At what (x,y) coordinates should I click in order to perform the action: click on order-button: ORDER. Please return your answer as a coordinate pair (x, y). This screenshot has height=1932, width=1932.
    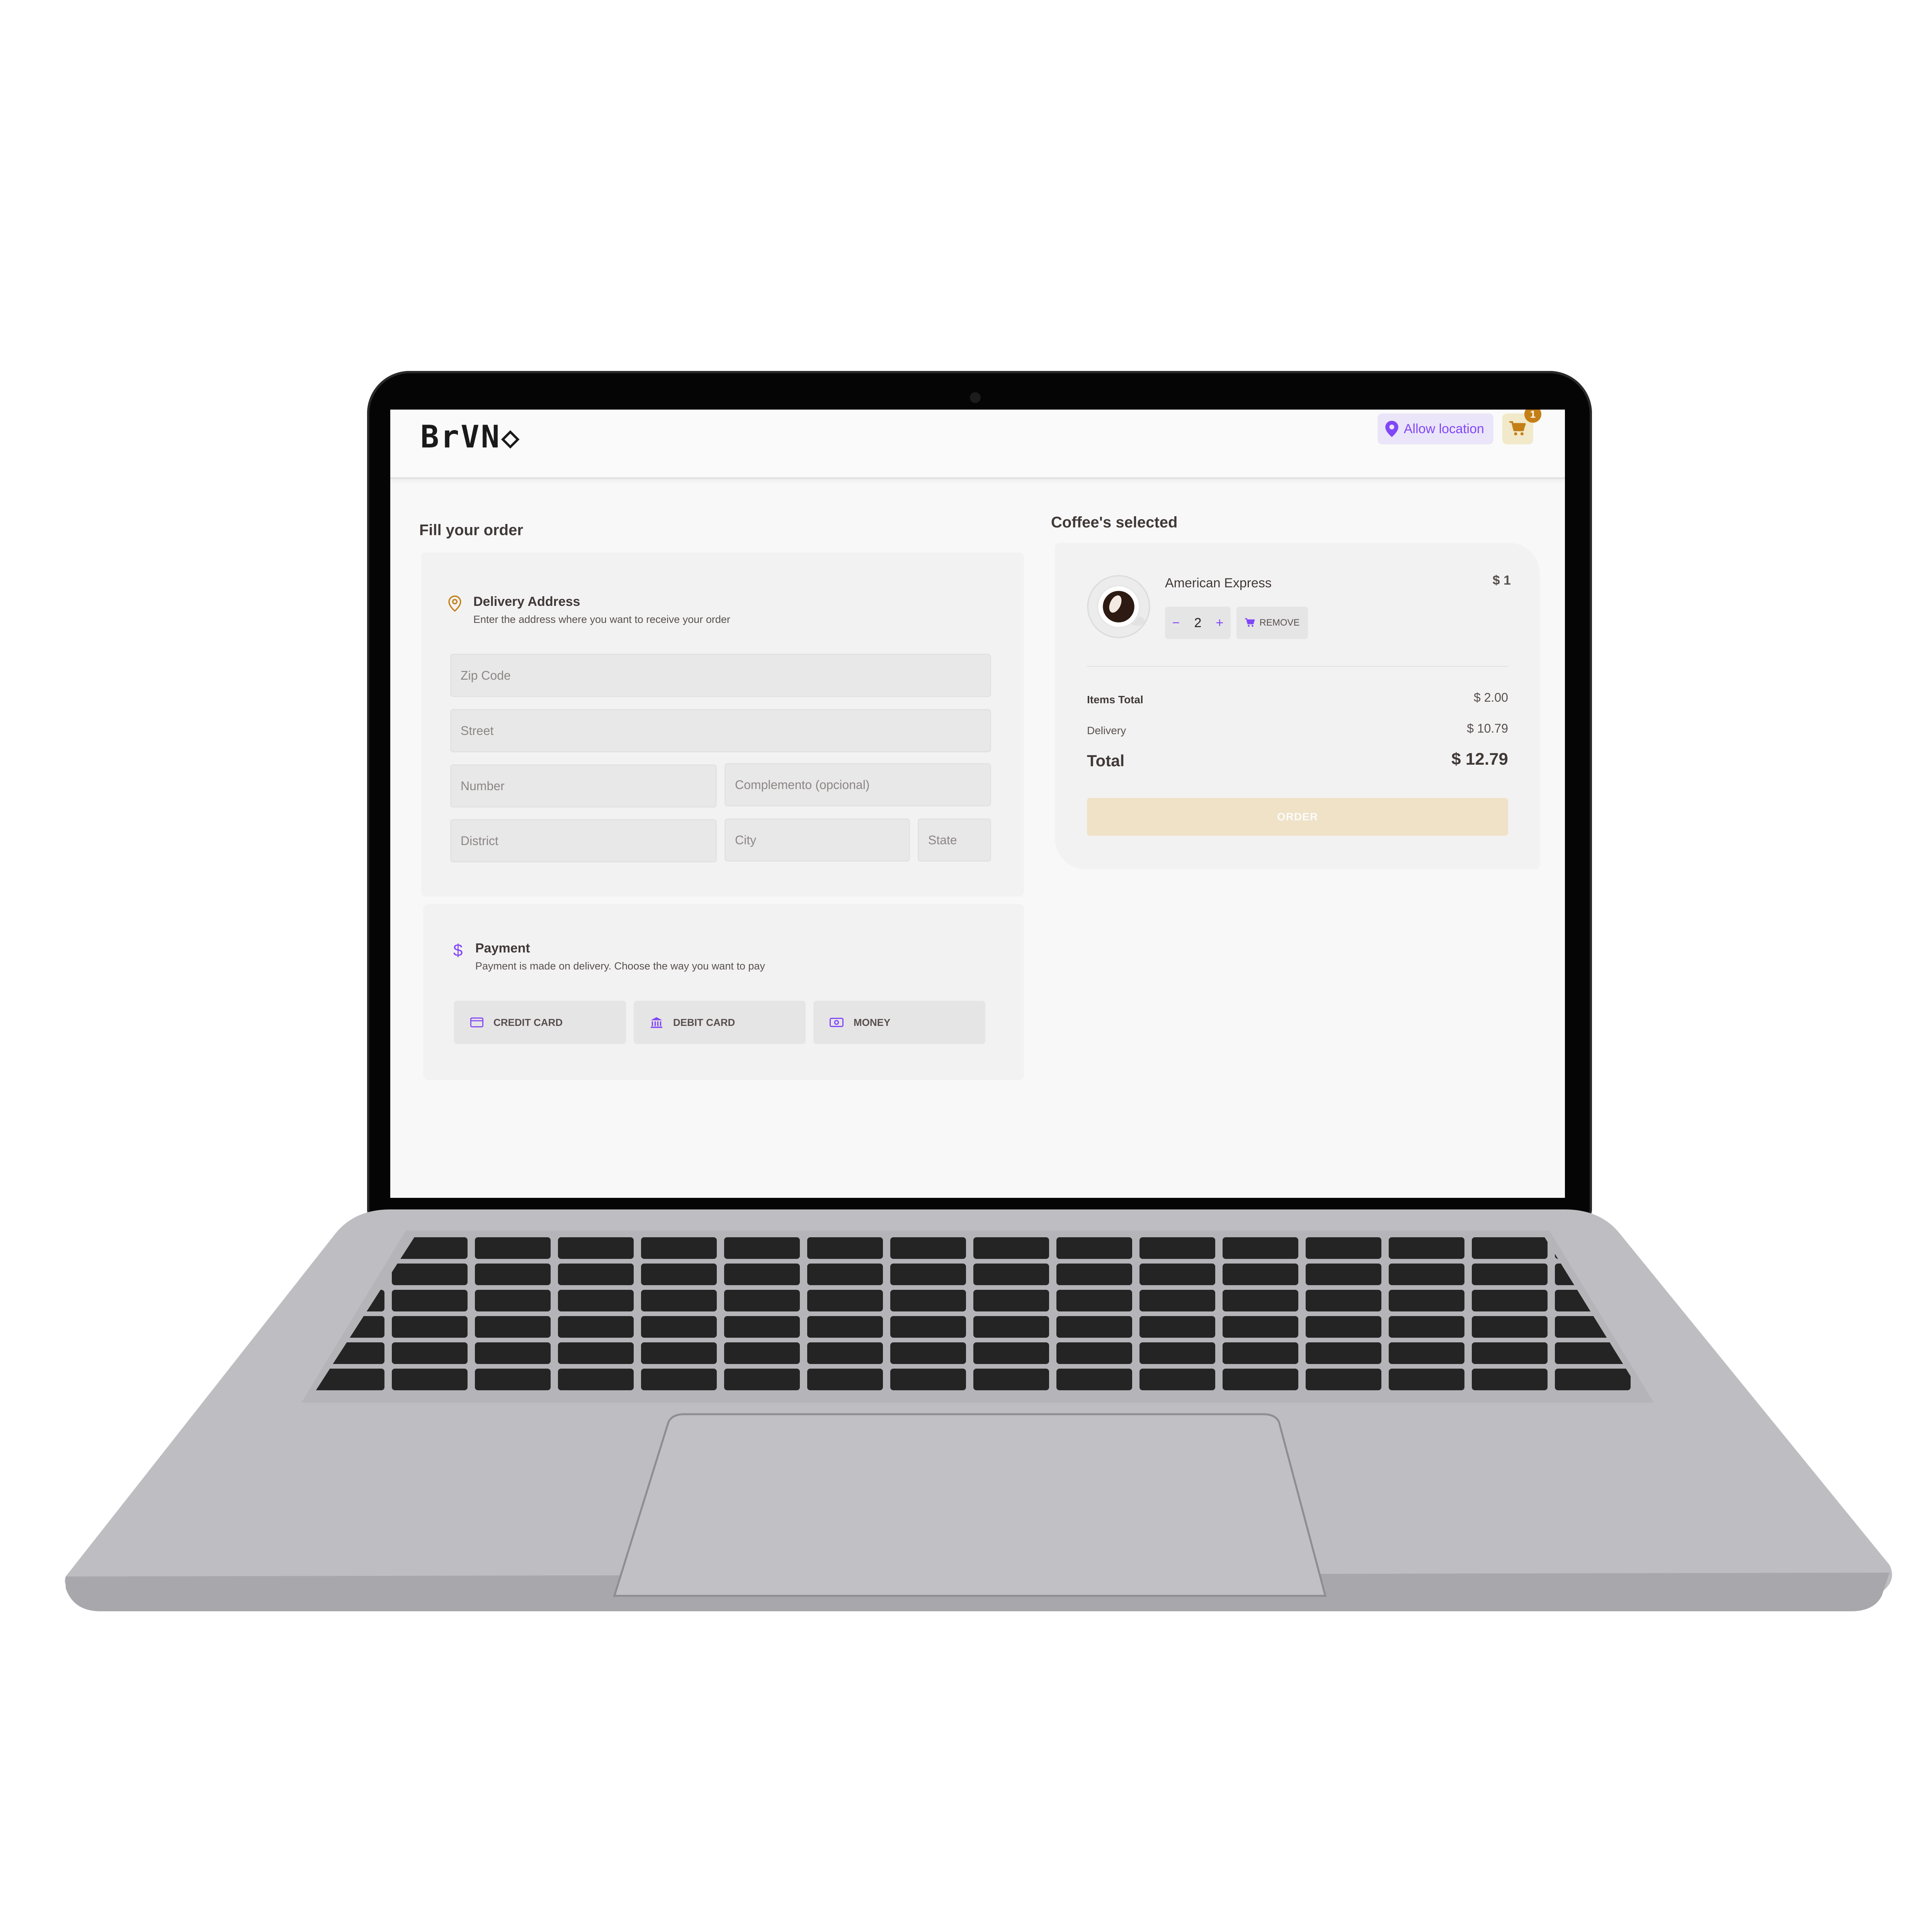
    Looking at the image, I should click on (1298, 817).